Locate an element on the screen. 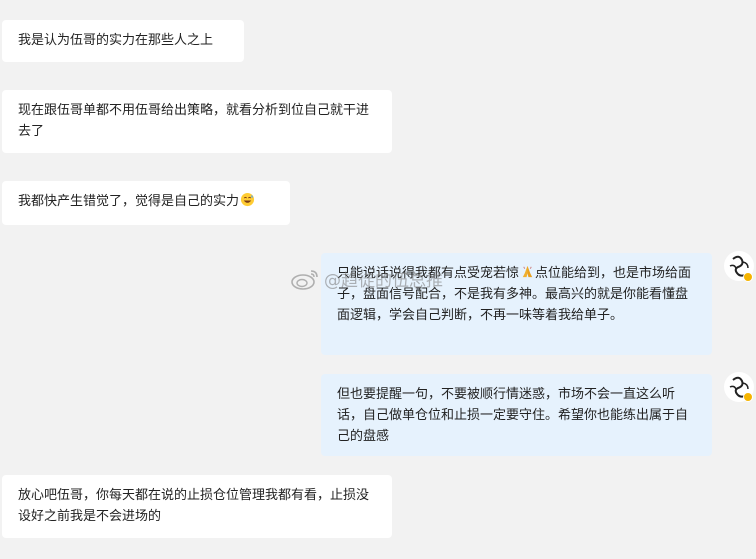 This screenshot has width=756, height=559. weibo-logo-icon is located at coordinates (304, 279).